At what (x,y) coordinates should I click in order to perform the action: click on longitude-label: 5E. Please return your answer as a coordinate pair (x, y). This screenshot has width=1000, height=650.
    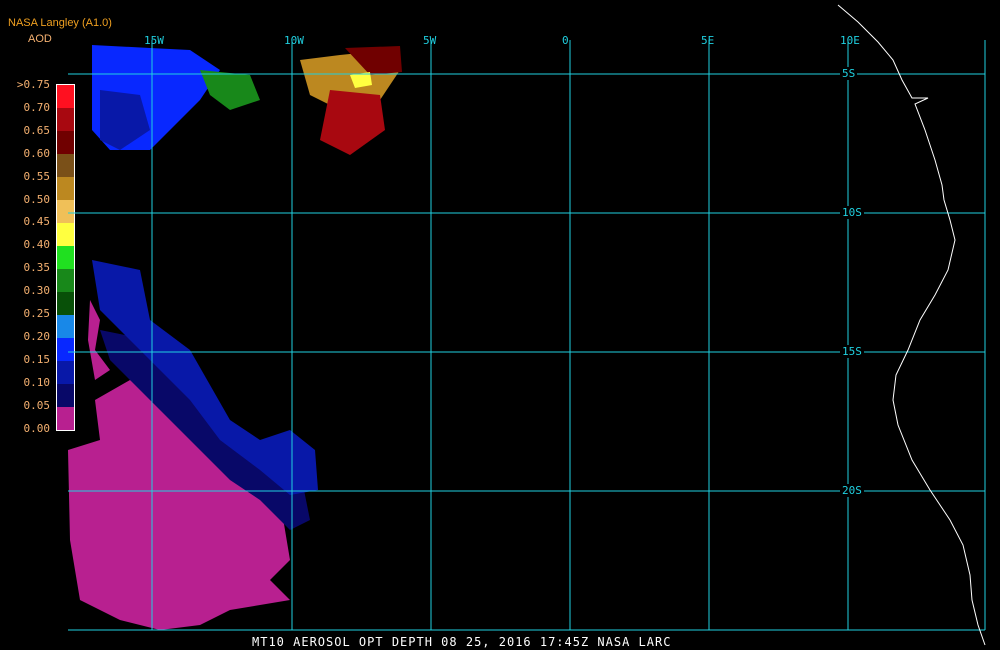
    Looking at the image, I should click on (708, 40).